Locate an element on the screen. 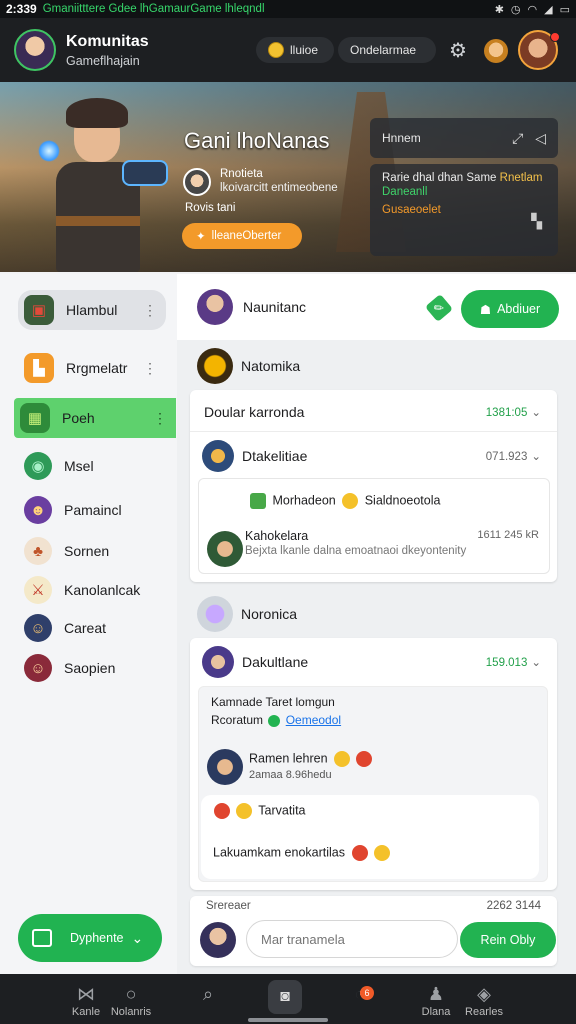 This screenshot has width=576, height=1024. banner-card2-line1: Rarie dhal dhan Same Rnetlam is located at coordinates (464, 178).